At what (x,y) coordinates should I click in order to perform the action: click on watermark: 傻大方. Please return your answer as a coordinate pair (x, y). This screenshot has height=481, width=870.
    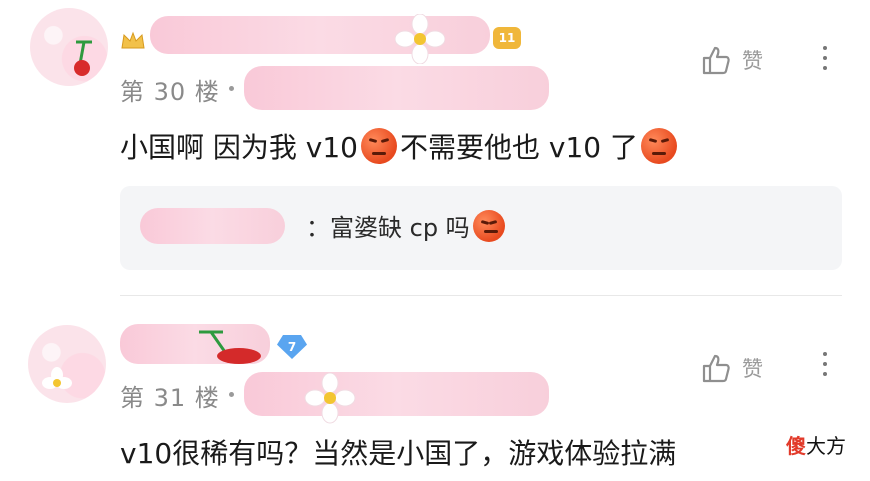
    Looking at the image, I should click on (816, 444).